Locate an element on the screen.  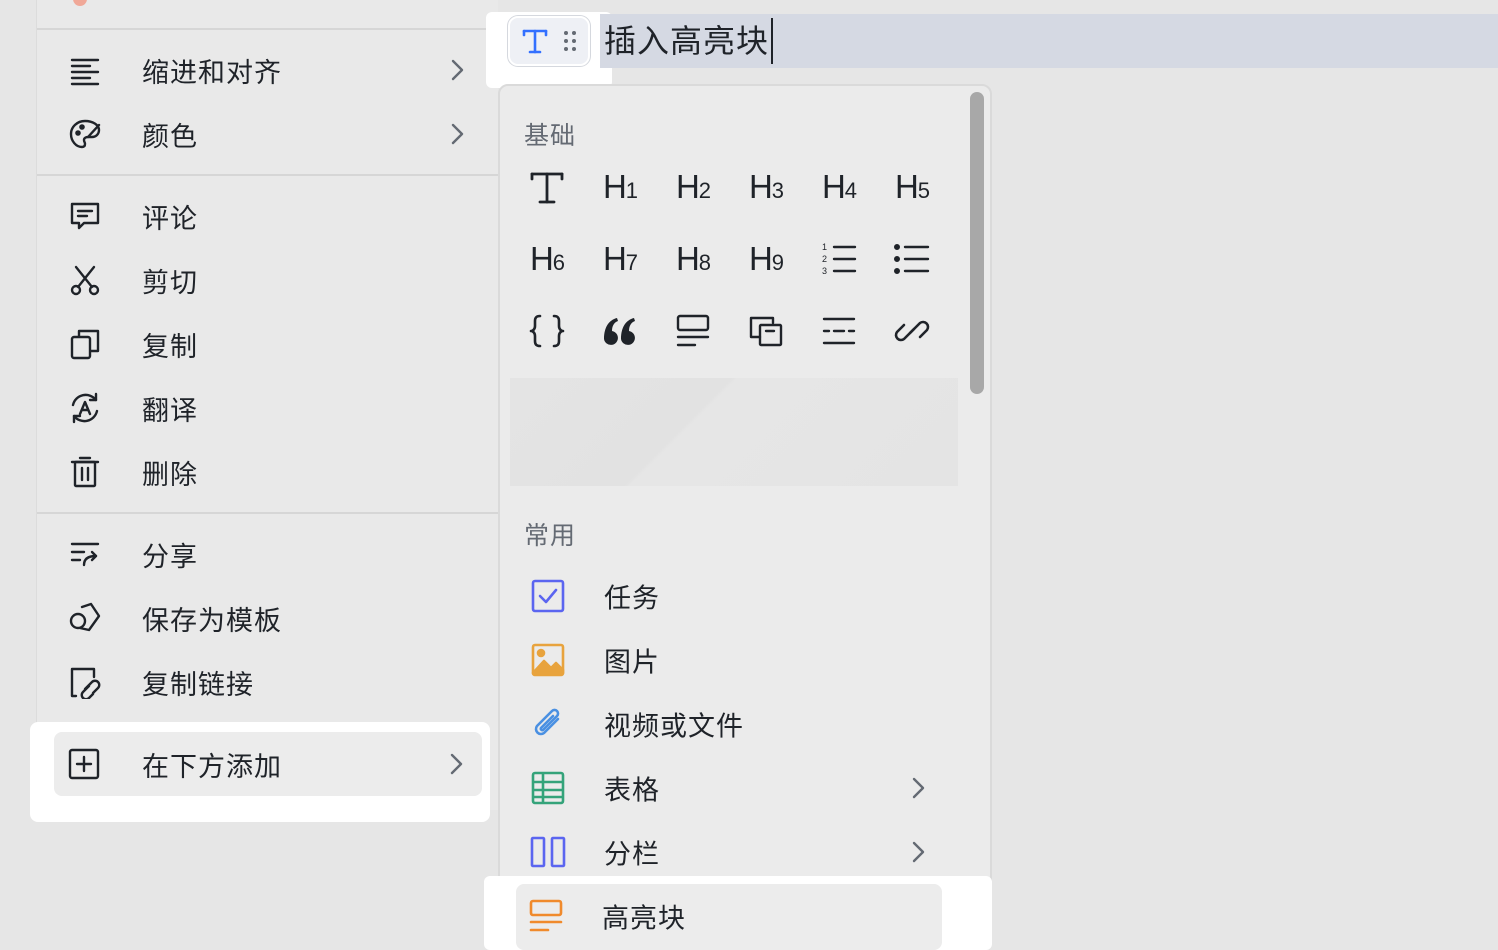
heading-4-icon: H4 is located at coordinates (839, 186).